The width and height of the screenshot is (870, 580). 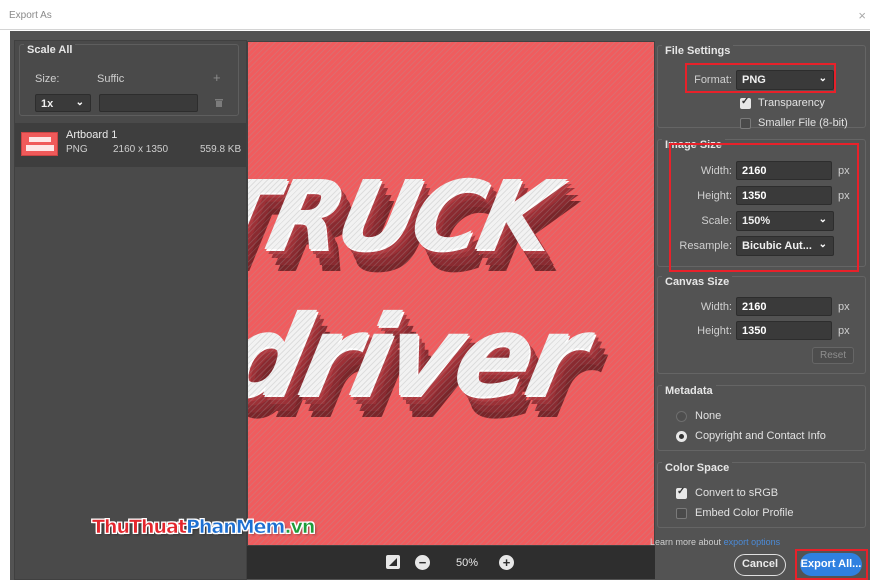 I want to click on preview-text-line2: driver, so click(x=421, y=357).